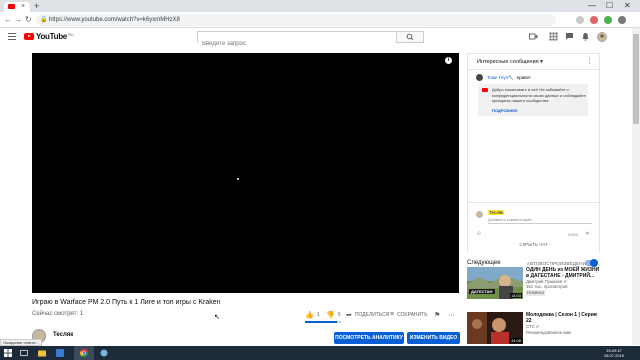  Describe the element at coordinates (44, 20) in the screenshot. I see `lock-icon: 🔒` at that location.